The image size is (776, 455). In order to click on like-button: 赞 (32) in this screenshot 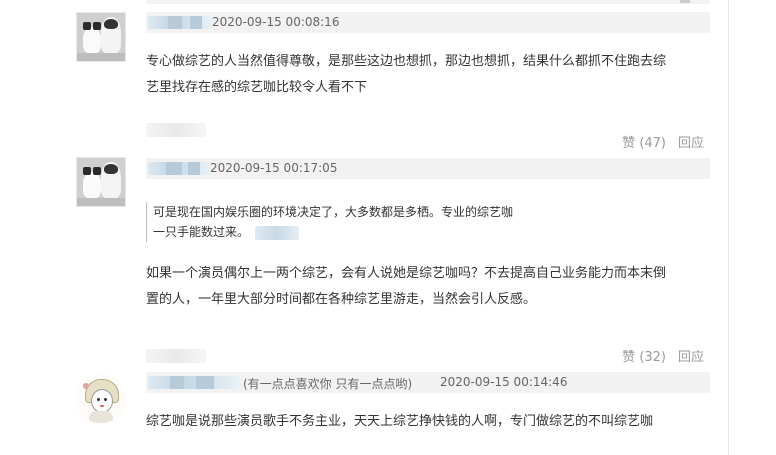, I will do `click(644, 355)`.